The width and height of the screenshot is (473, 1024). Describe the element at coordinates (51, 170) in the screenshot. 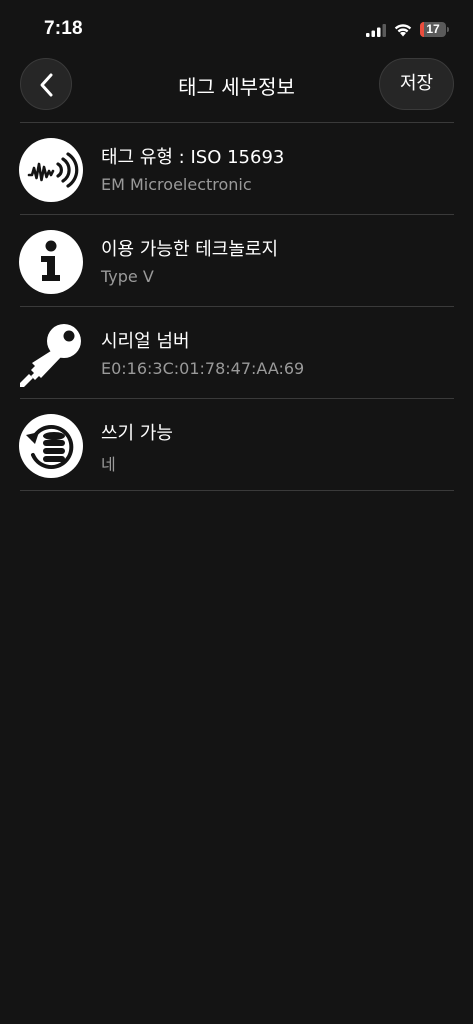

I see `nfc-waveform-icon` at that location.